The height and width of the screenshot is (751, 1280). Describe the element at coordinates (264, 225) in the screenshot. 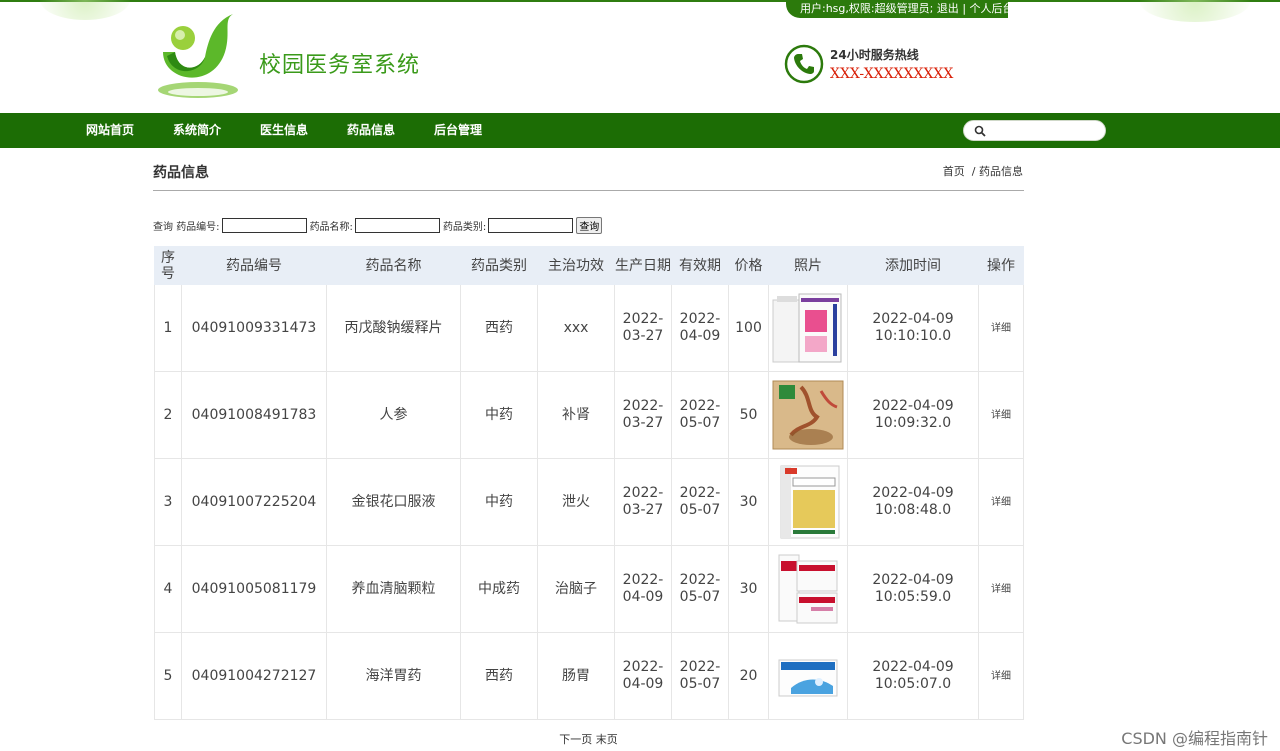

I see `code-input` at that location.